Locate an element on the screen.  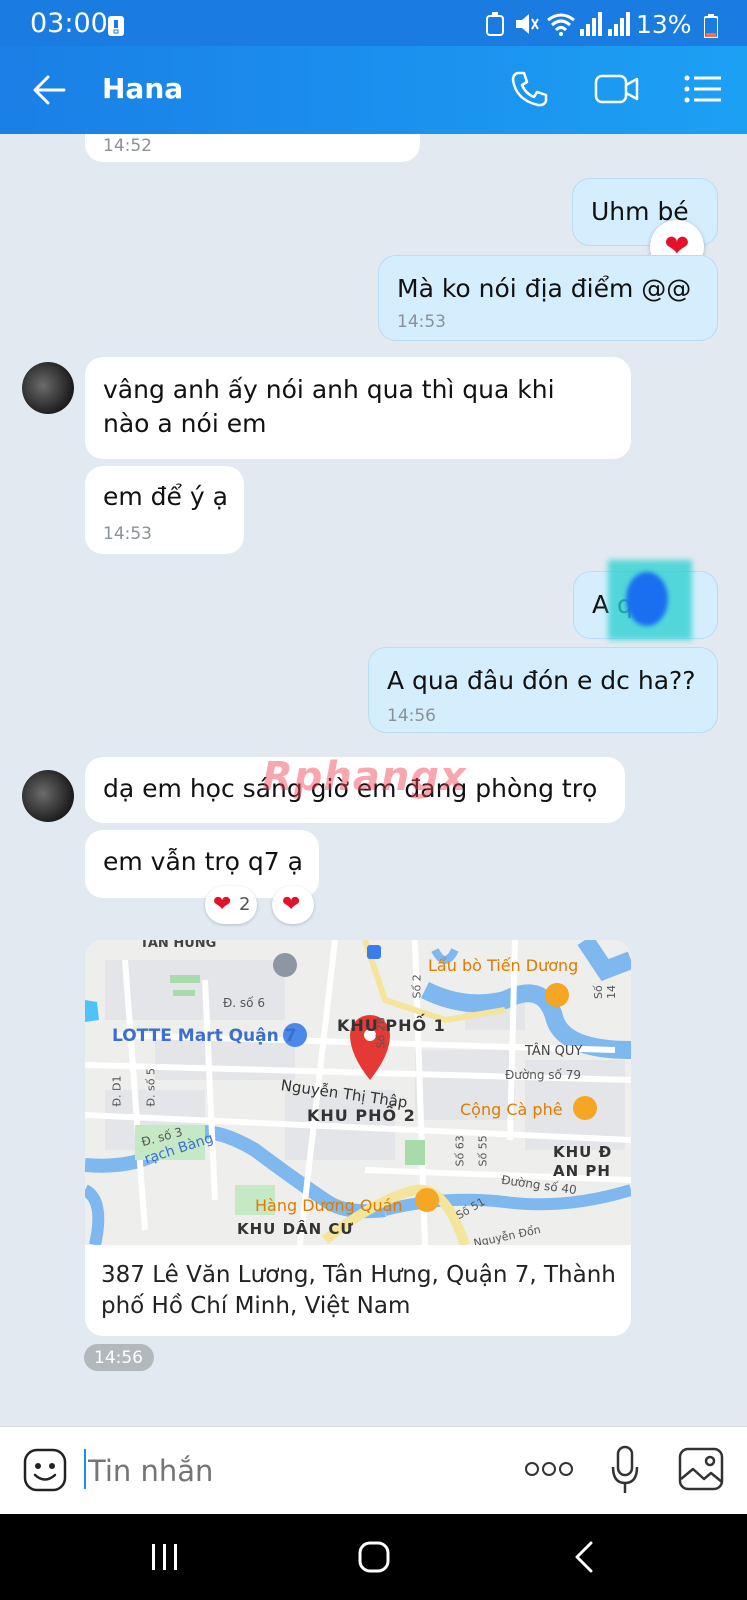
home-icon is located at coordinates (374, 1557).